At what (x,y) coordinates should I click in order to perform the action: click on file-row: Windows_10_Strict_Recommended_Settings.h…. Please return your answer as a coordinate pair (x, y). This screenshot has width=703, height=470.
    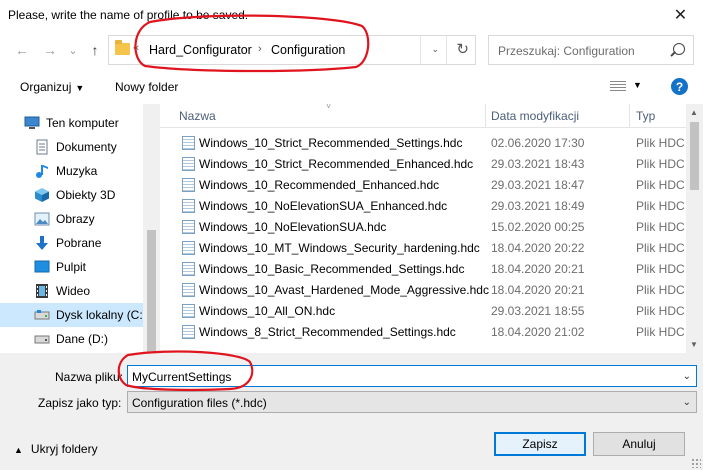
    Looking at the image, I should click on (423, 142).